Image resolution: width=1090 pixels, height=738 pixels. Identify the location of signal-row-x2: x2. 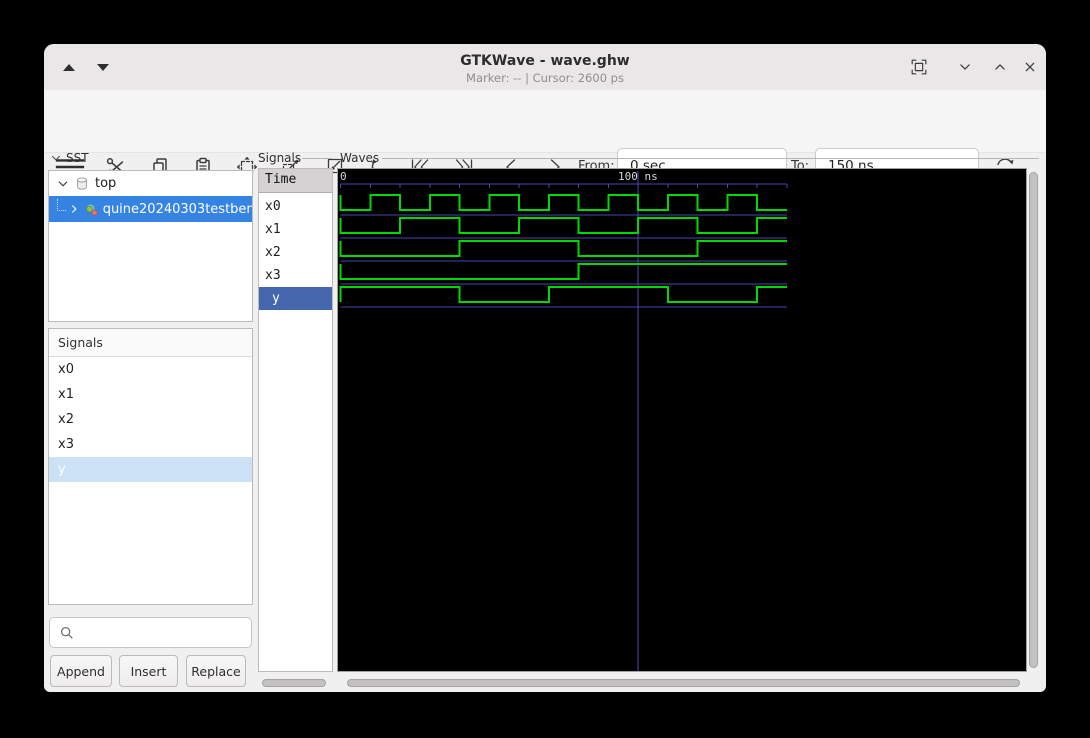
(295, 252).